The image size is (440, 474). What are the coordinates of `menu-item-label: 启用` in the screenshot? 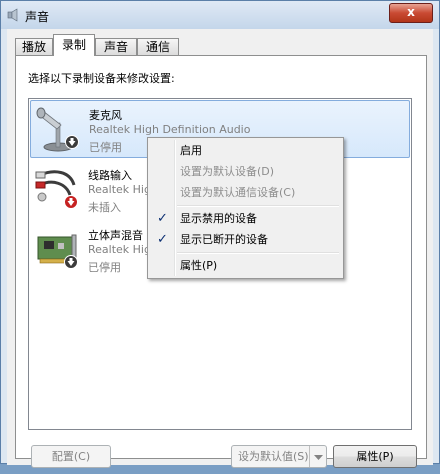 It's located at (191, 150).